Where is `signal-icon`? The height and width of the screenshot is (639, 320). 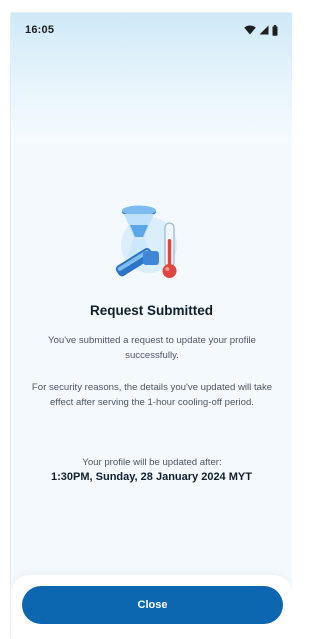
signal-icon is located at coordinates (264, 30).